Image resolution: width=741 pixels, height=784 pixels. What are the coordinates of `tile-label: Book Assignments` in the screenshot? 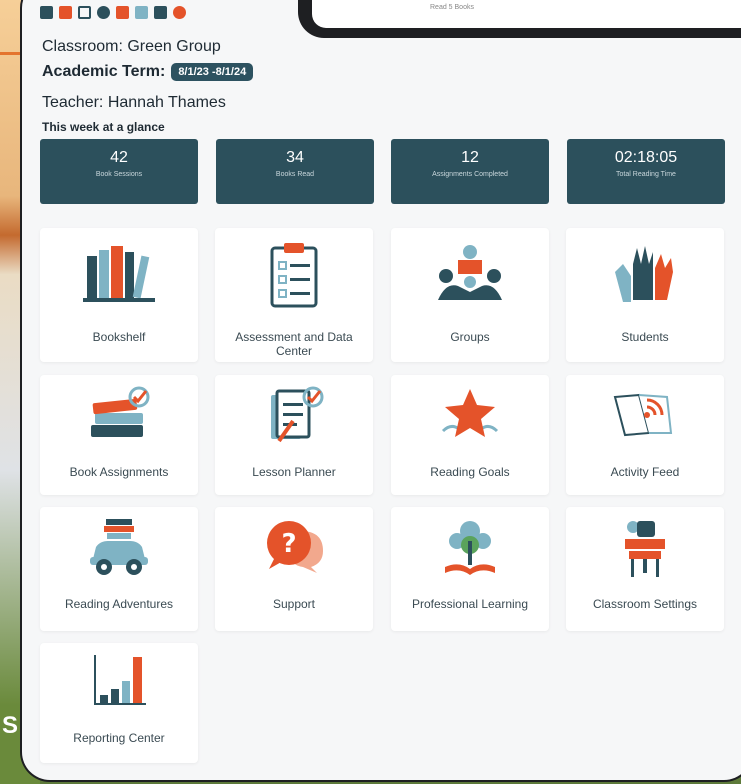 It's located at (119, 472).